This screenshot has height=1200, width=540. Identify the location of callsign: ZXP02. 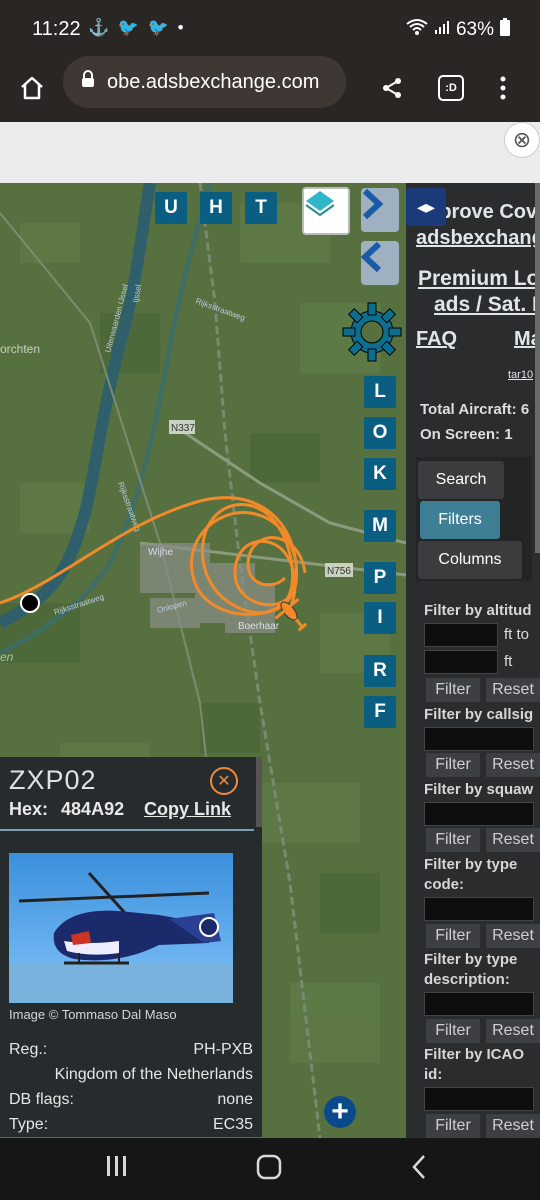
(53, 780).